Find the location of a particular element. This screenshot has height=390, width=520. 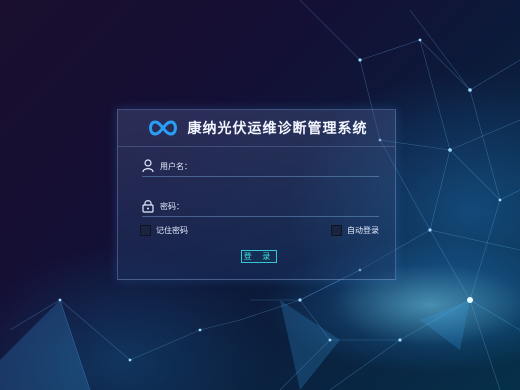

username-field: 用户名： is located at coordinates (260, 166).